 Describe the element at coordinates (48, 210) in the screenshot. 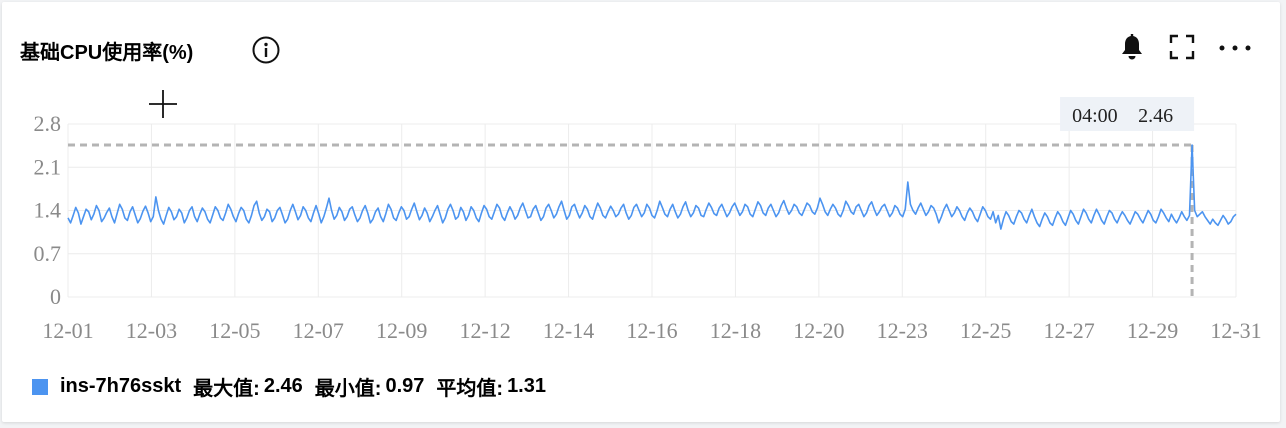

I see `y-tick-label: 1.4` at that location.